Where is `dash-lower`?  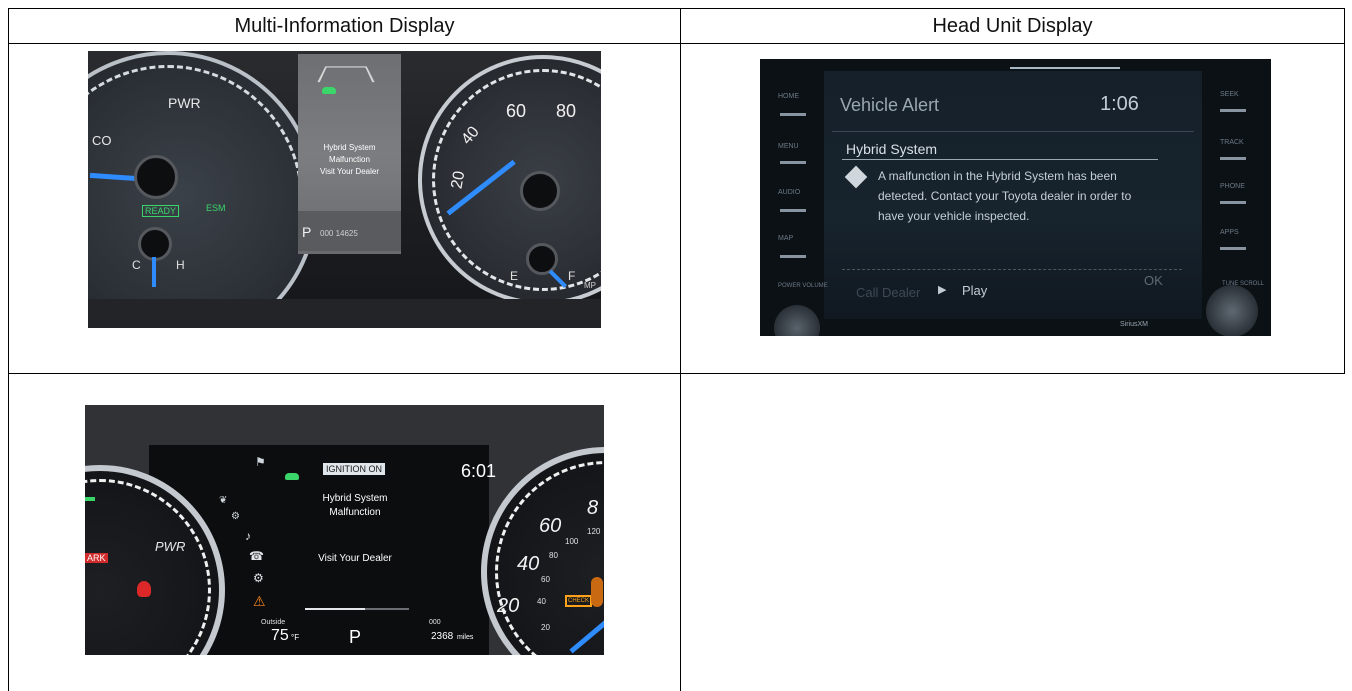
dash-lower is located at coordinates (344, 313).